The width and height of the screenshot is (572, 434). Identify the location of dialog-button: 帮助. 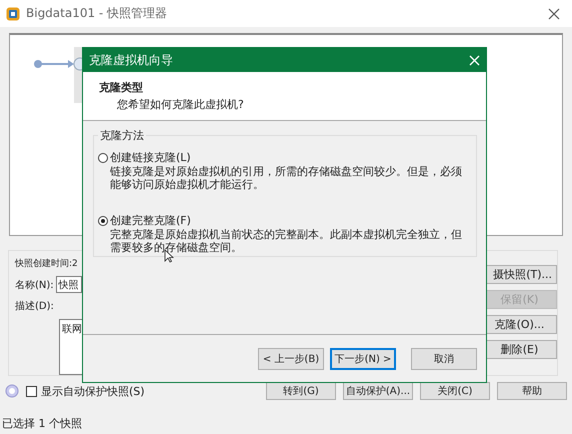
(532, 391).